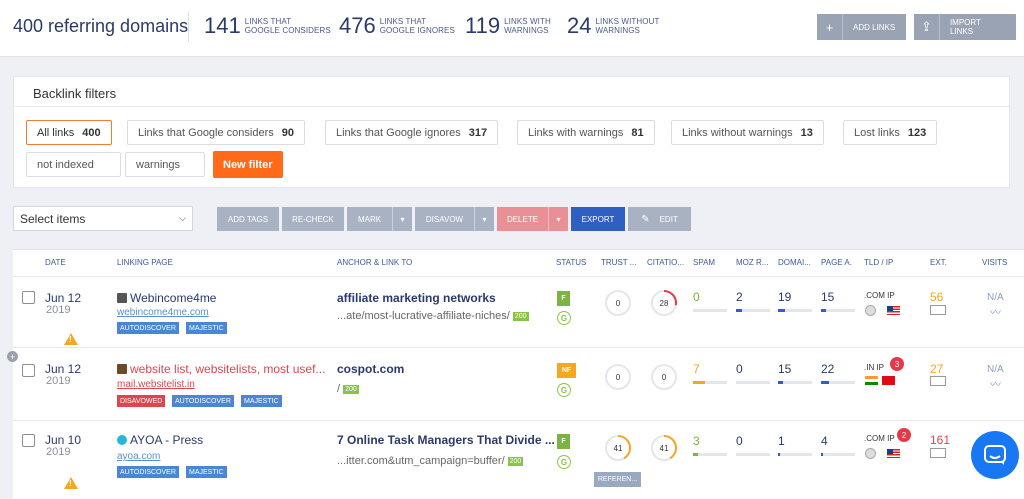 The width and height of the screenshot is (1024, 499). Describe the element at coordinates (664, 303) in the screenshot. I see `citation-flow-gauge: 28` at that location.